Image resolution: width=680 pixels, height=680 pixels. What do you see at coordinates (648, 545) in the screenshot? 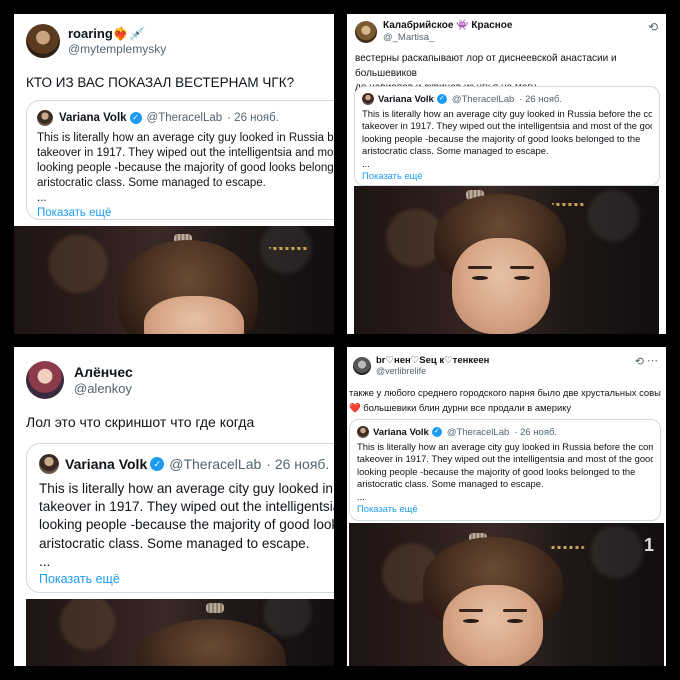
I see `channel-logo: 1` at bounding box center [648, 545].